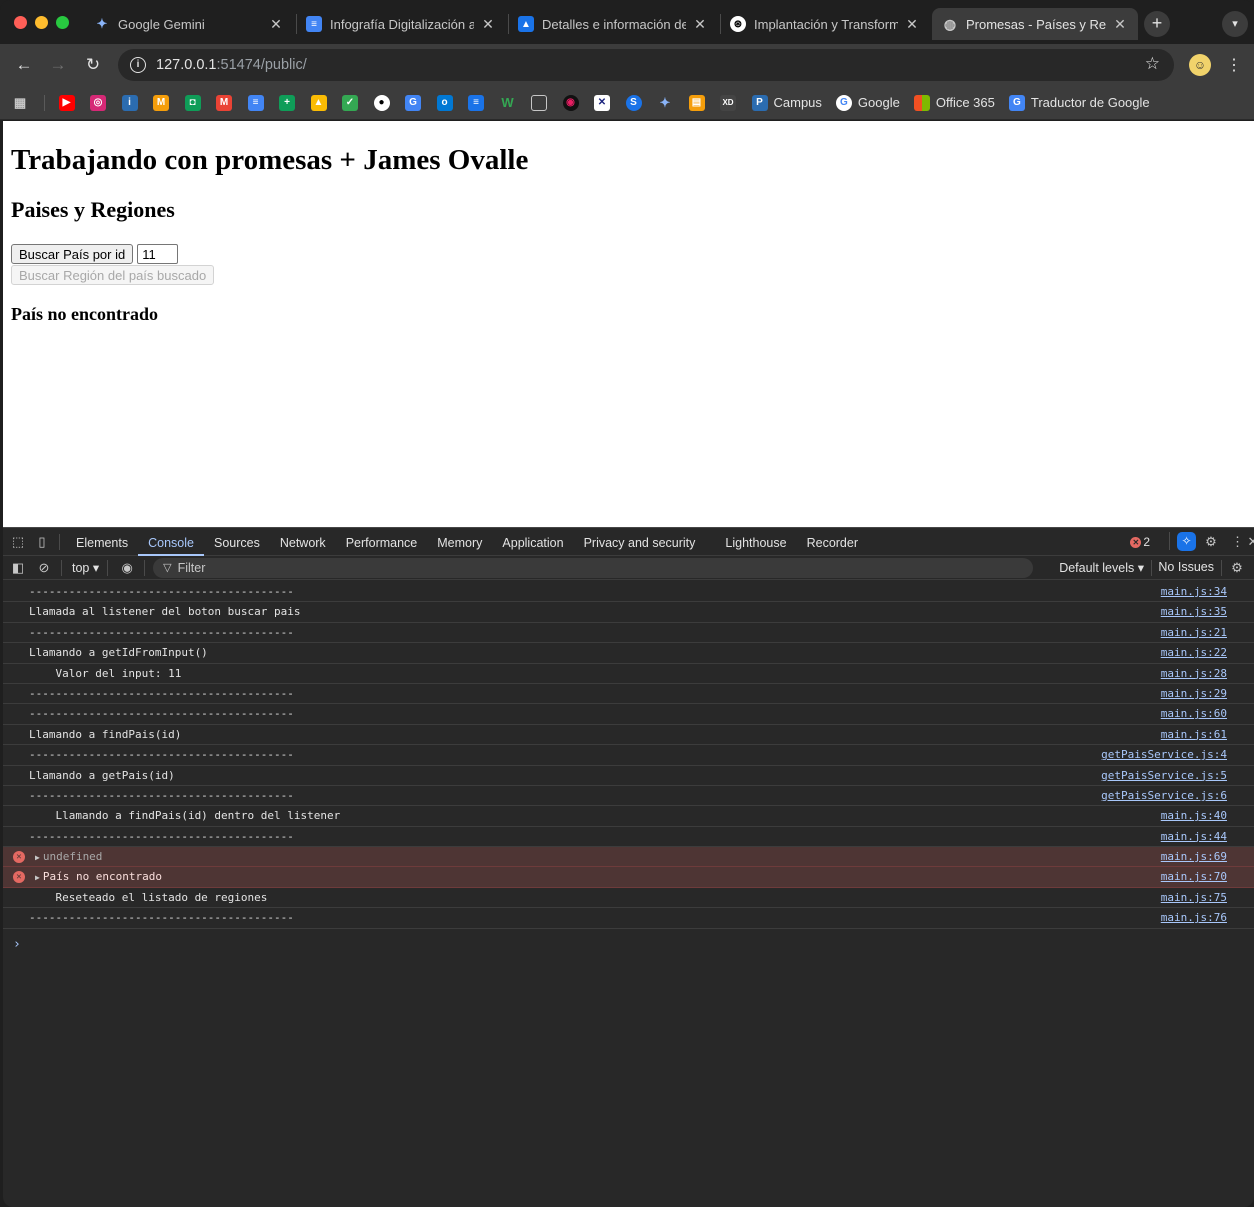  What do you see at coordinates (350, 102) in the screenshot?
I see `checkmark-app-icon: ✓` at bounding box center [350, 102].